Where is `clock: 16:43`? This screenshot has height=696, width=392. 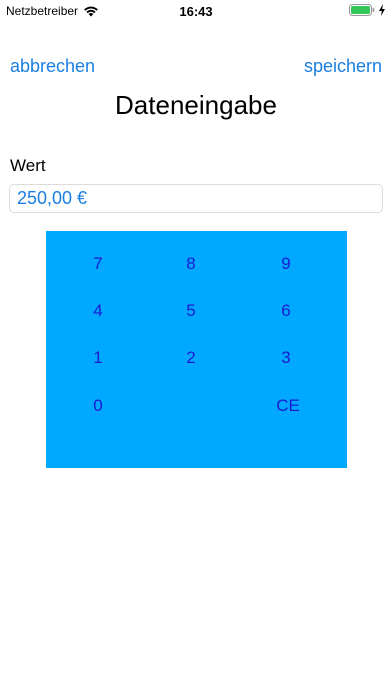 clock: 16:43 is located at coordinates (196, 11).